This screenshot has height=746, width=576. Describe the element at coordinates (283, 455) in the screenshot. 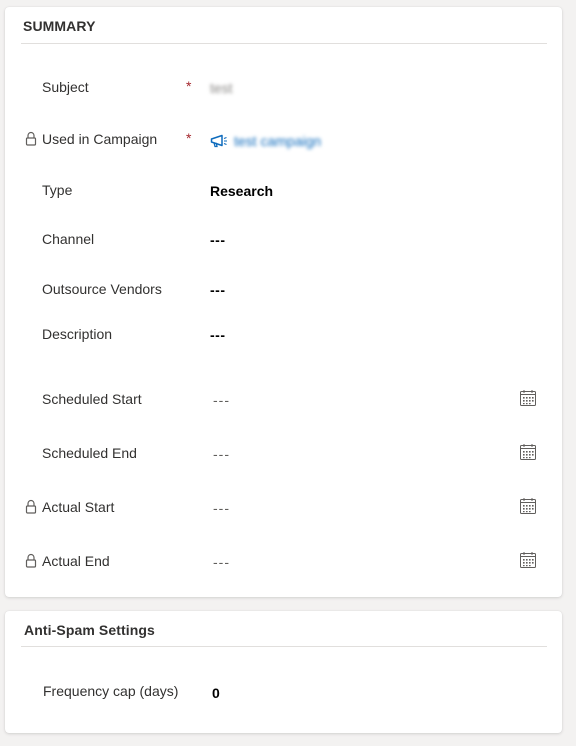

I see `field-scheduled-end: Scheduled End ---` at that location.